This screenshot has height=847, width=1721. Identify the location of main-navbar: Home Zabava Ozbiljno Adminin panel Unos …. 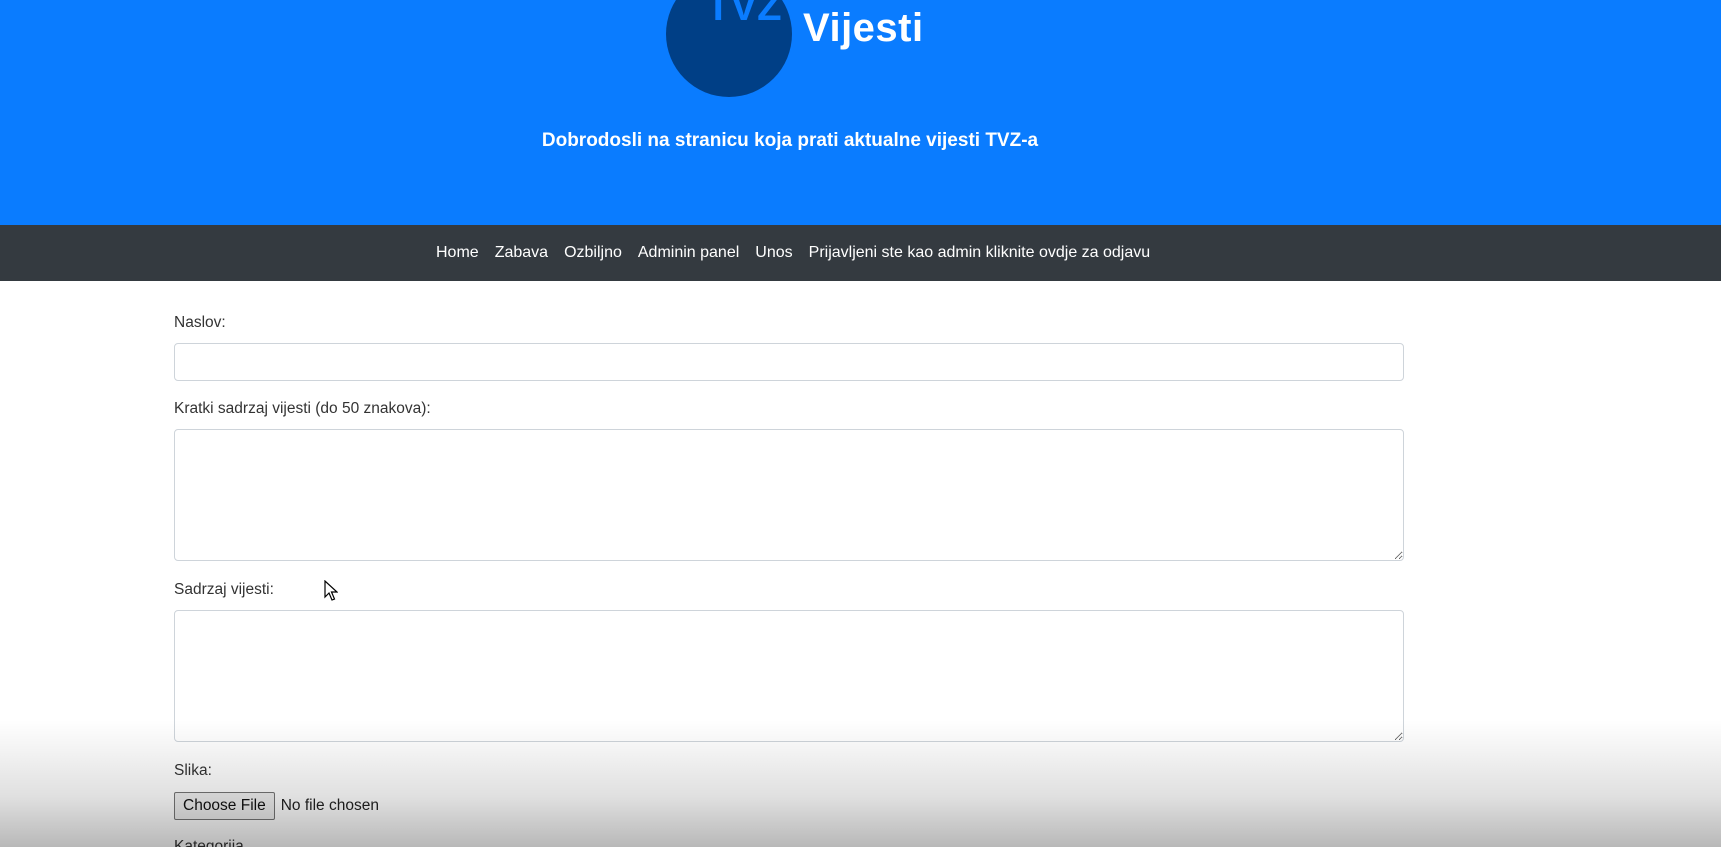
(860, 253).